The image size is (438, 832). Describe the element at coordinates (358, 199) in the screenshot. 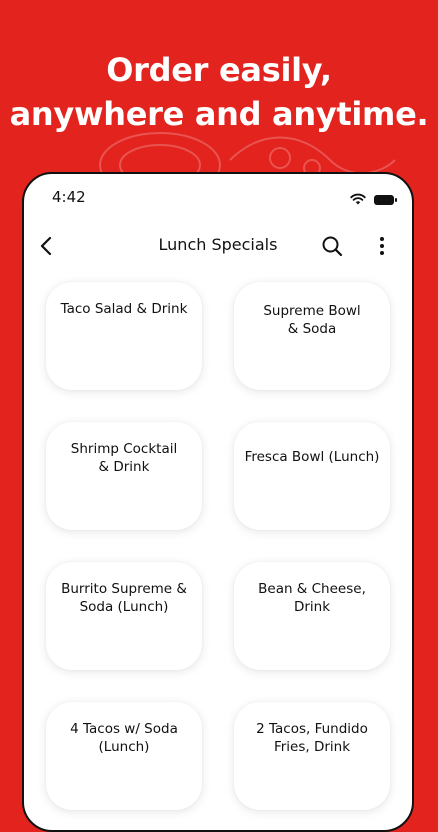

I see `wifi-icon` at that location.